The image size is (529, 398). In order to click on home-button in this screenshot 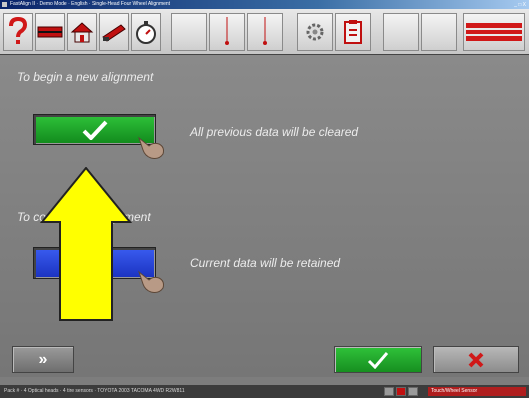, I will do `click(82, 32)`.